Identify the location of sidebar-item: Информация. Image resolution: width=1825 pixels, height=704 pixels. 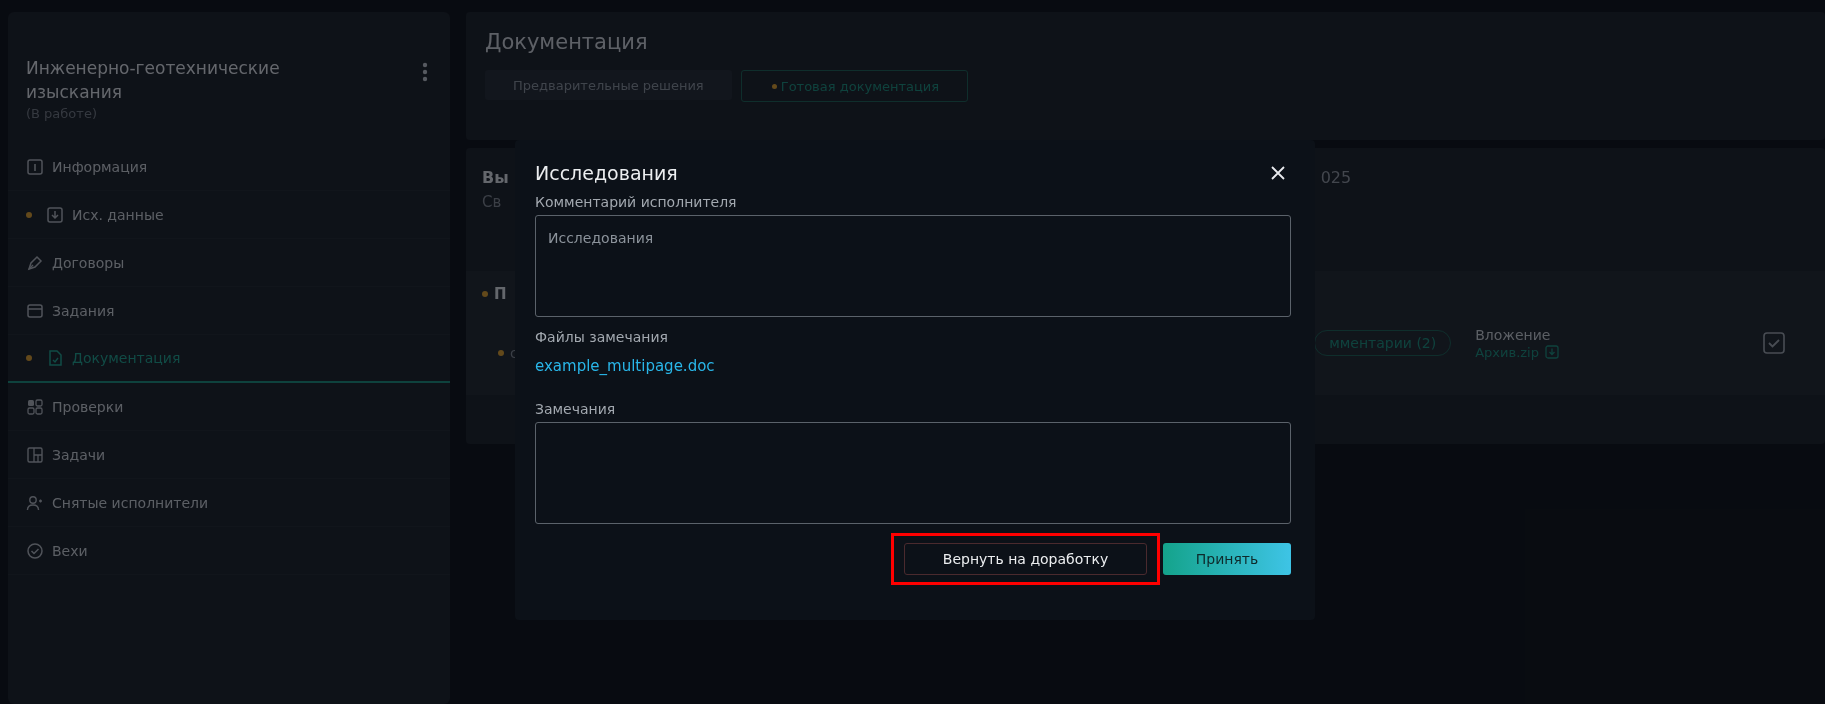
(229, 167).